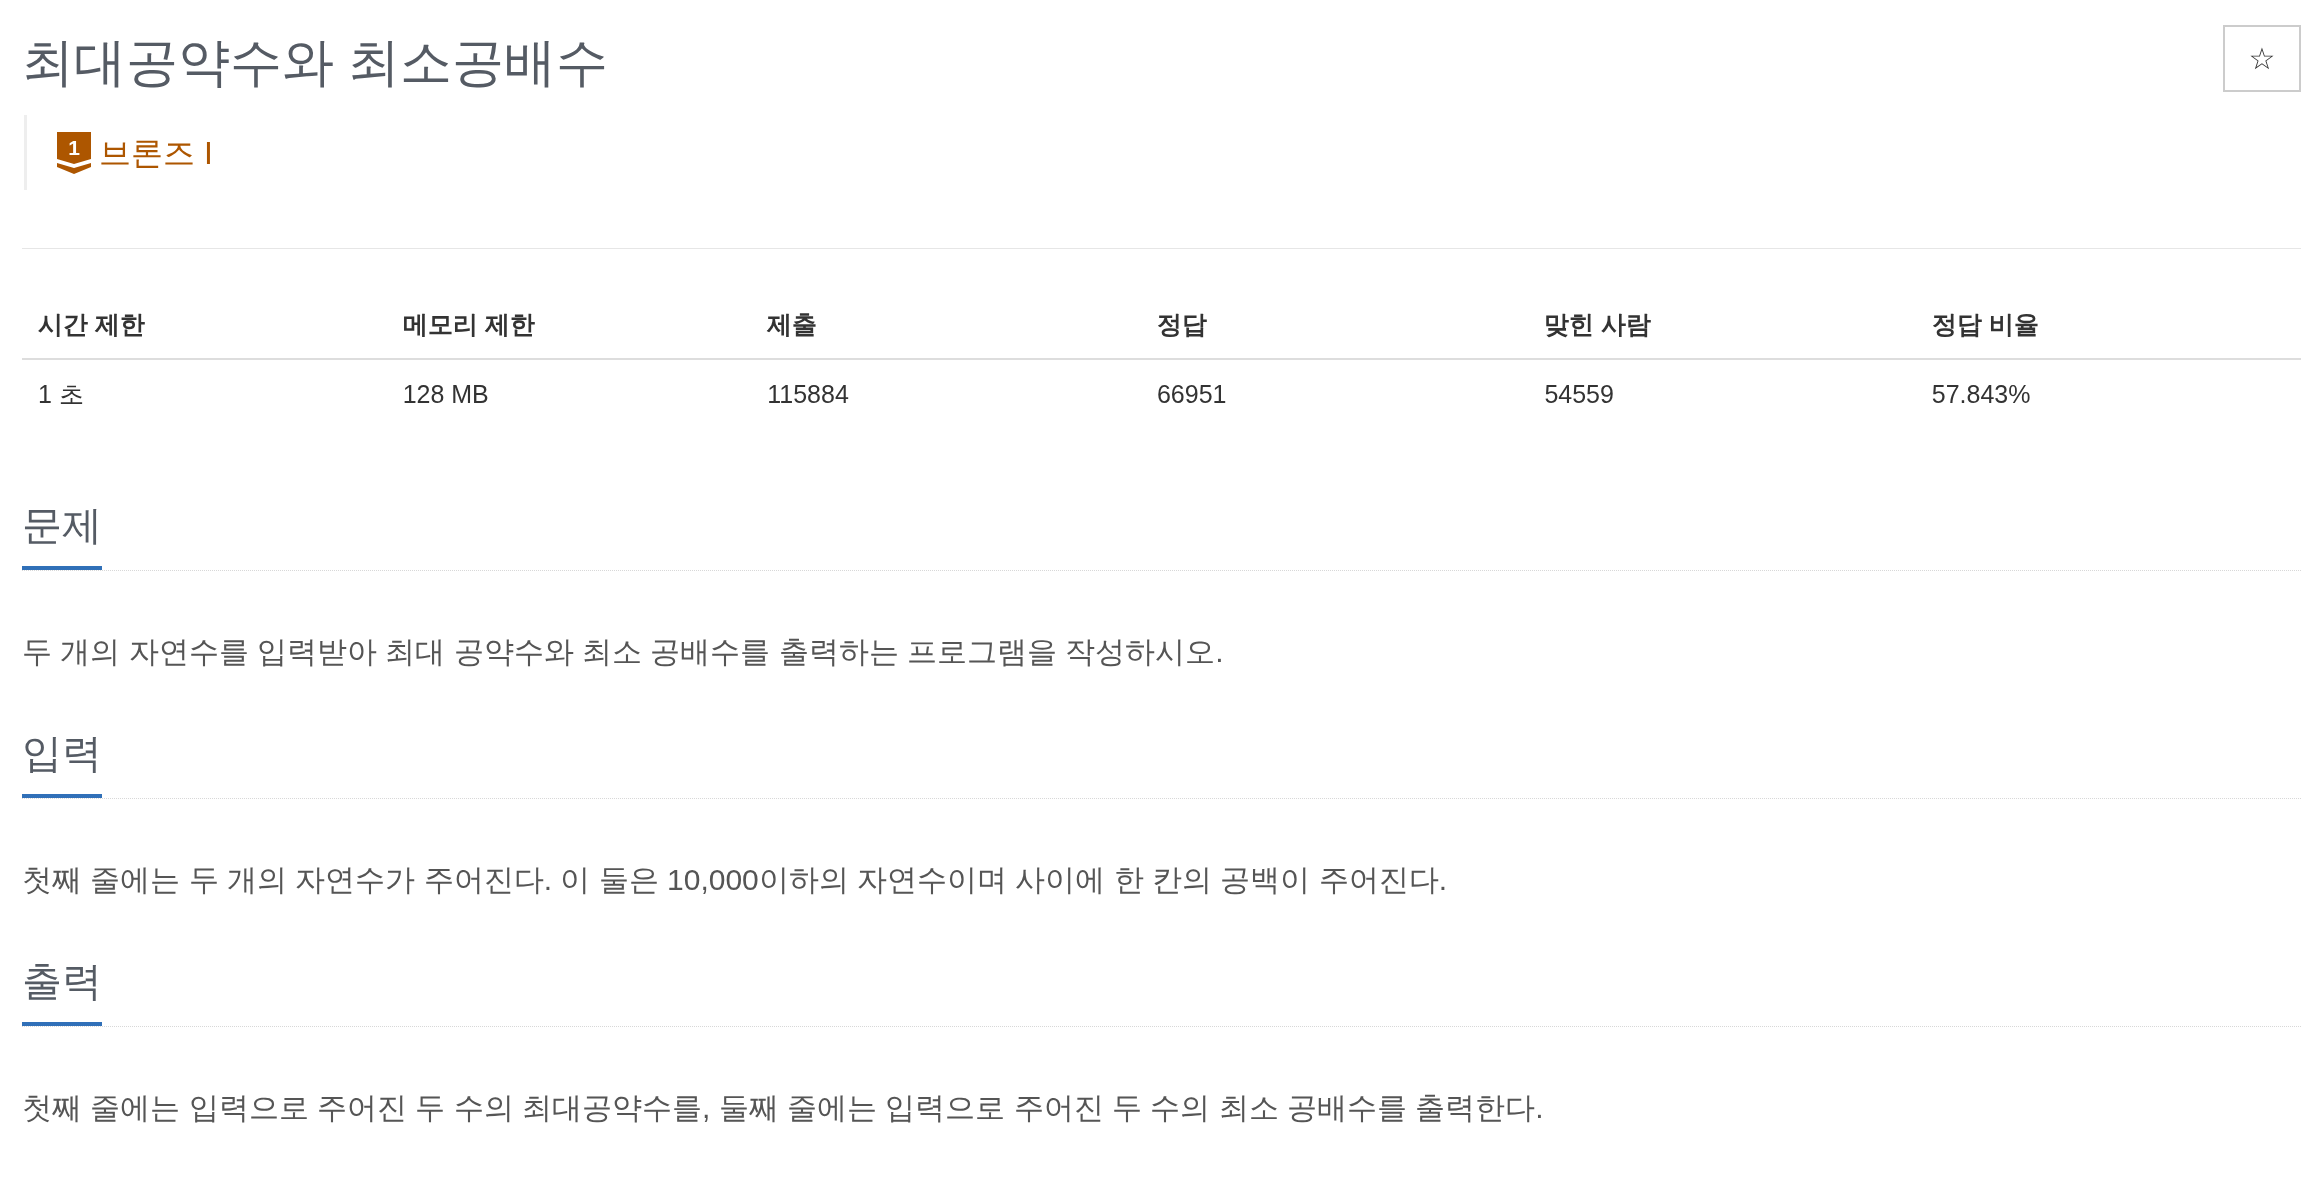 This screenshot has height=1194, width=2320. Describe the element at coordinates (946, 325) in the screenshot. I see `column-header: 제출` at that location.